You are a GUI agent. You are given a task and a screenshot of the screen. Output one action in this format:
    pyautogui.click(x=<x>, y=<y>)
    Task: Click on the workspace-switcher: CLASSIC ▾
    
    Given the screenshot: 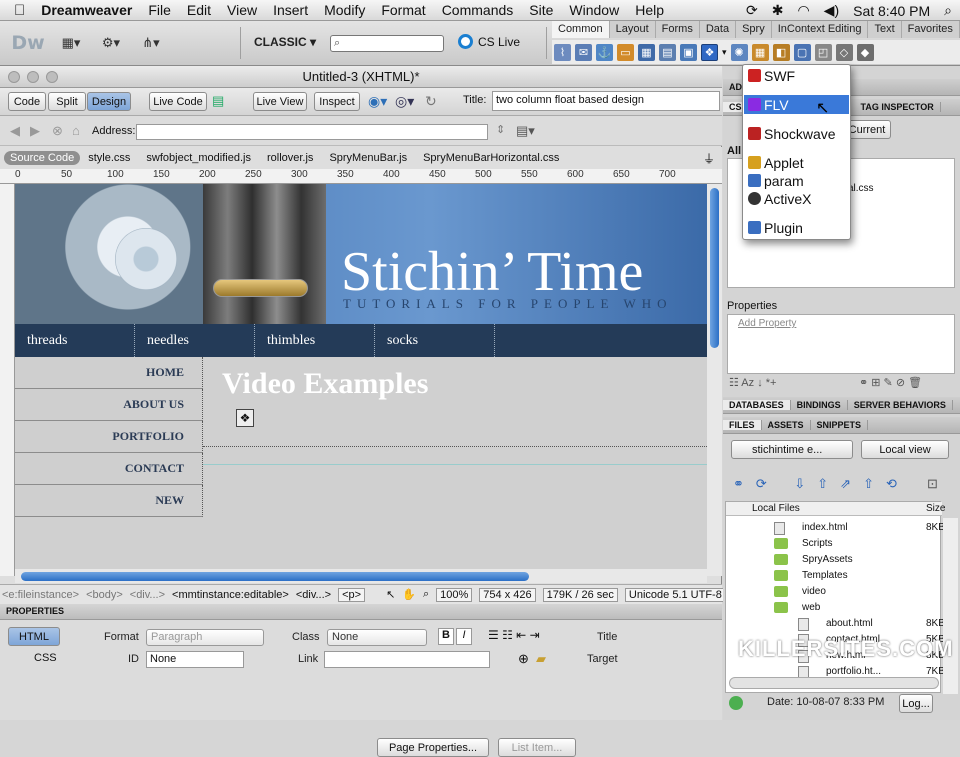 What is the action you would take?
    pyautogui.click(x=285, y=42)
    